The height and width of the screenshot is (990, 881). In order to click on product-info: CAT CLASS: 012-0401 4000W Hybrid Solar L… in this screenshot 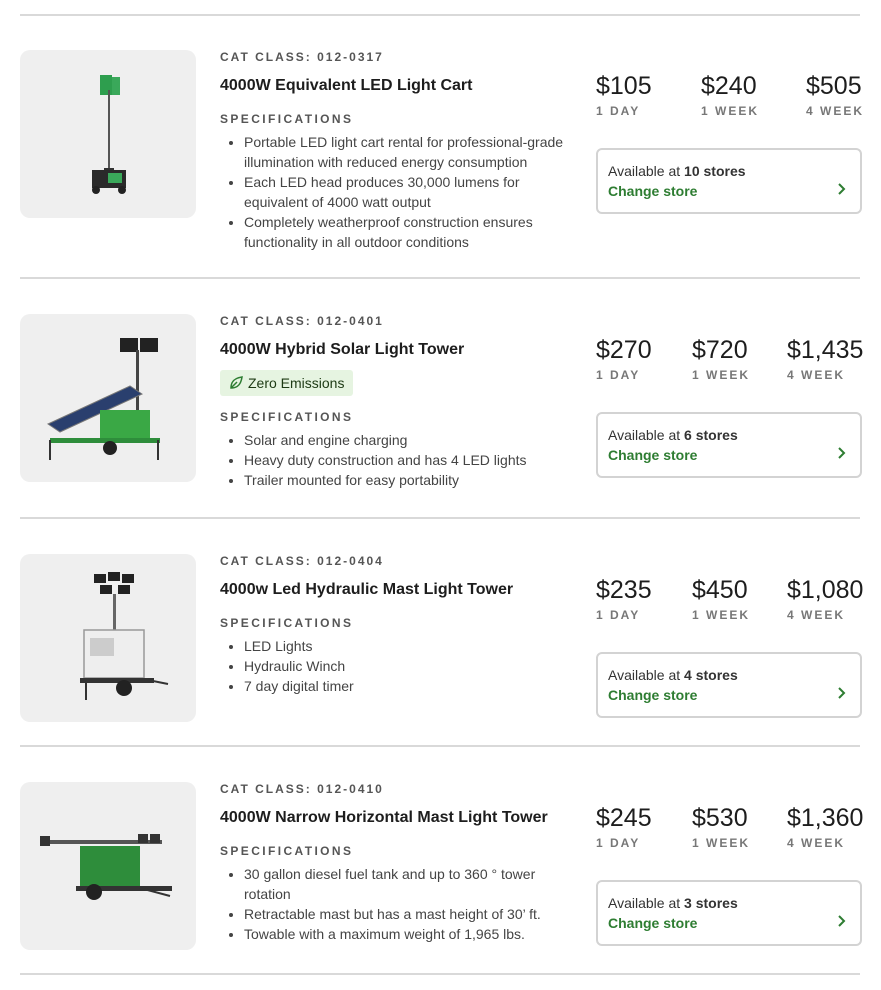, I will do `click(400, 402)`.